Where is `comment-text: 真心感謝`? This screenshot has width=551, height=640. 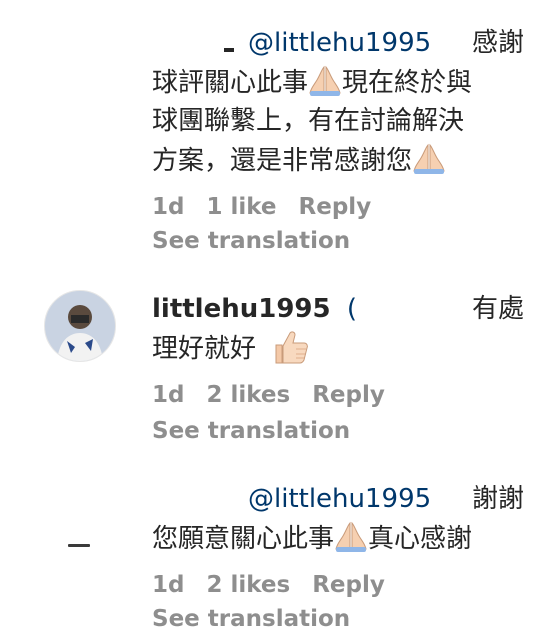
comment-text: 真心感謝 is located at coordinates (420, 539).